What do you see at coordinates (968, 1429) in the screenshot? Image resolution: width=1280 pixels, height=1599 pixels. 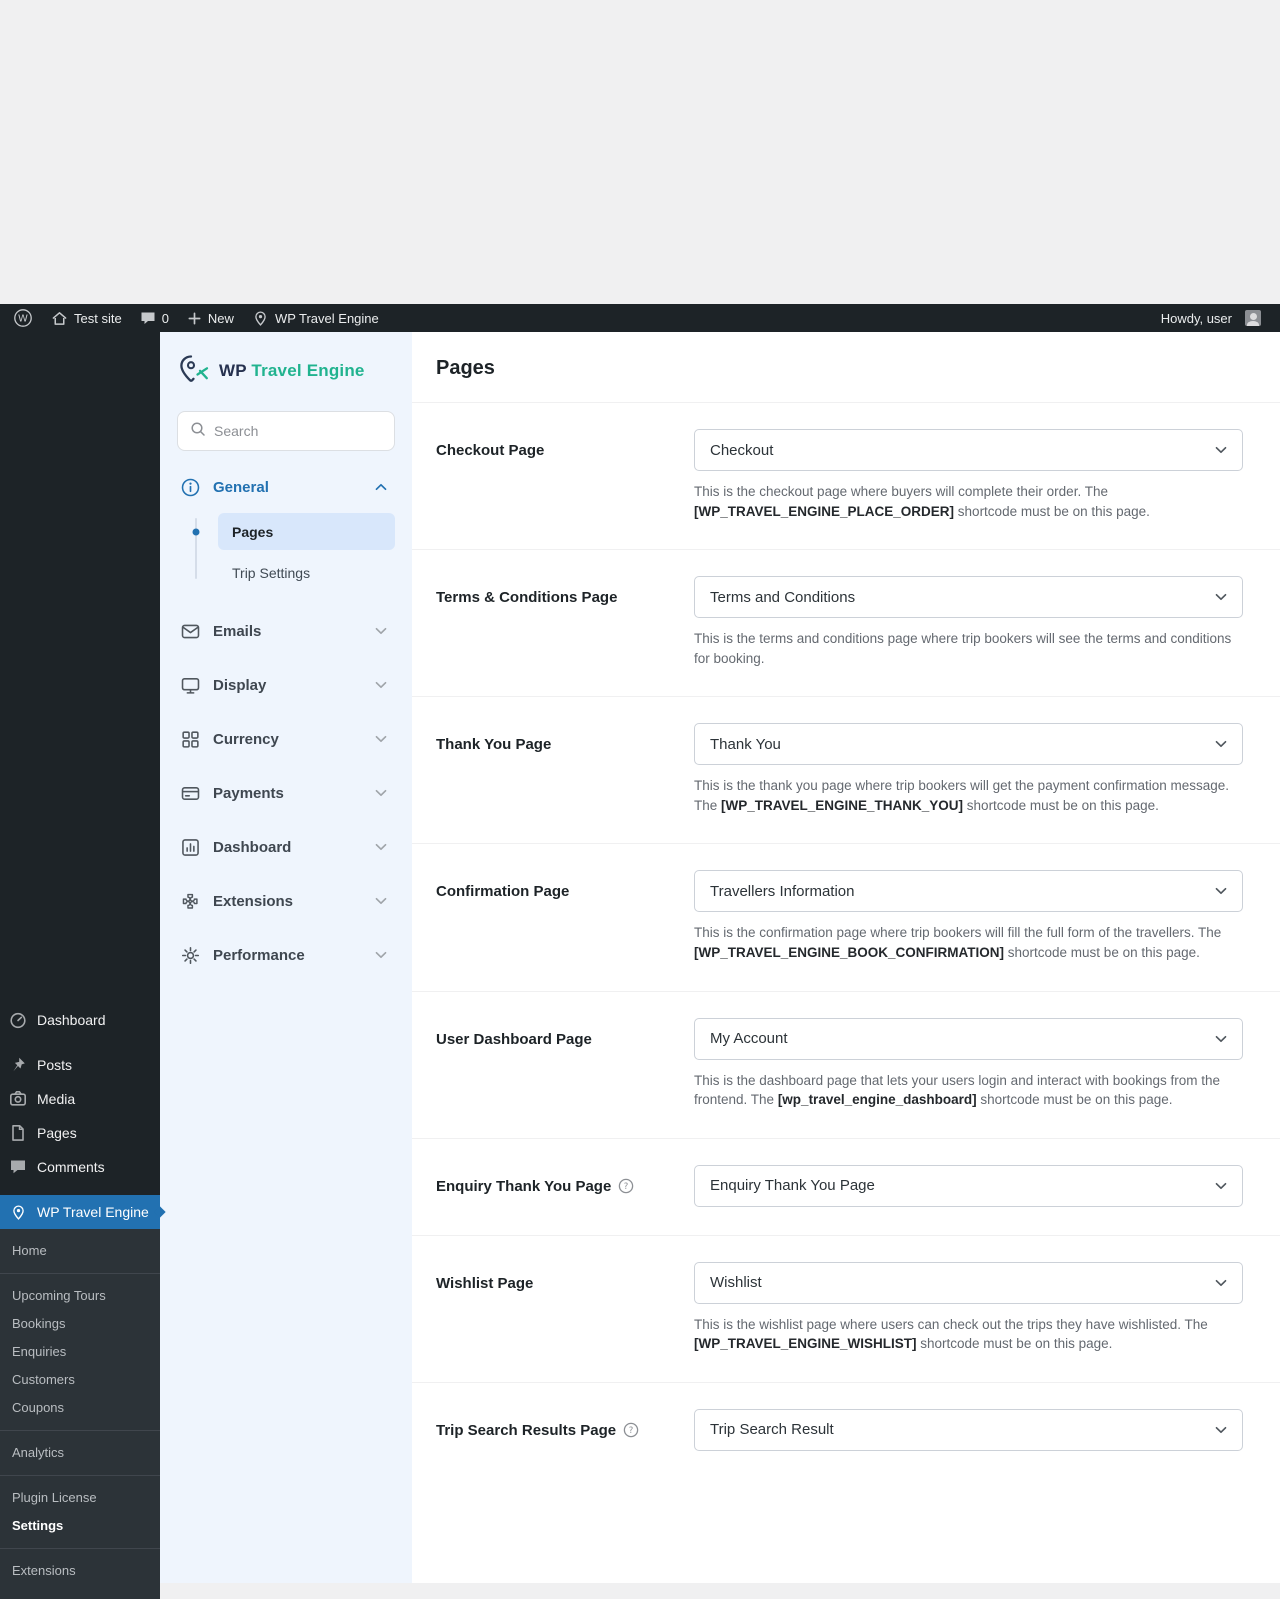 I see `trip-search-results-page-select: Trip Search Result` at bounding box center [968, 1429].